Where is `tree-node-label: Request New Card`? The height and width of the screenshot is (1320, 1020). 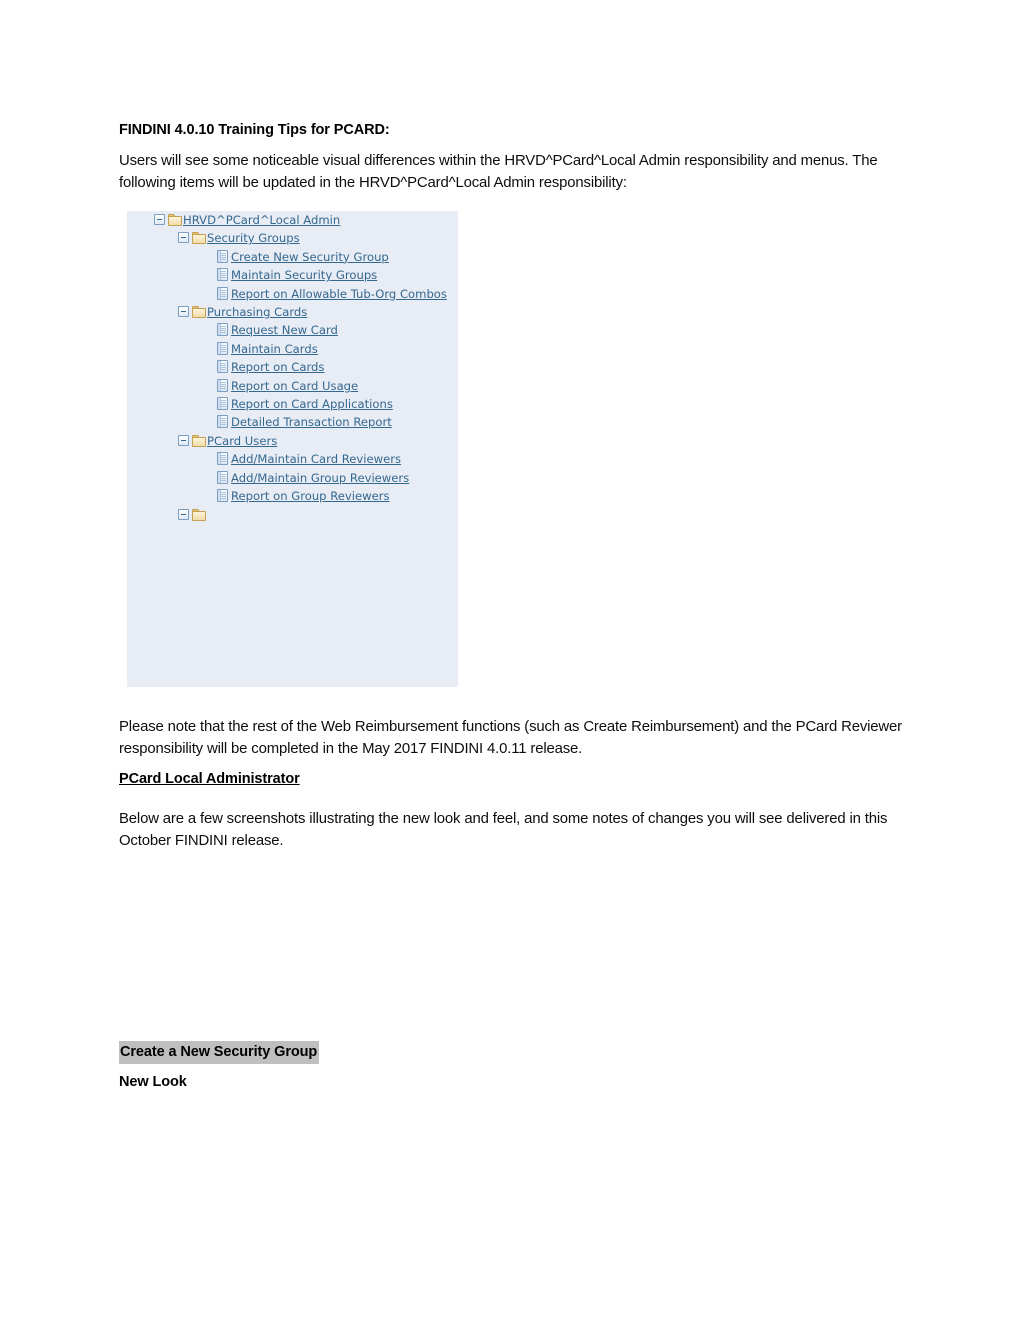 tree-node-label: Request New Card is located at coordinates (284, 330).